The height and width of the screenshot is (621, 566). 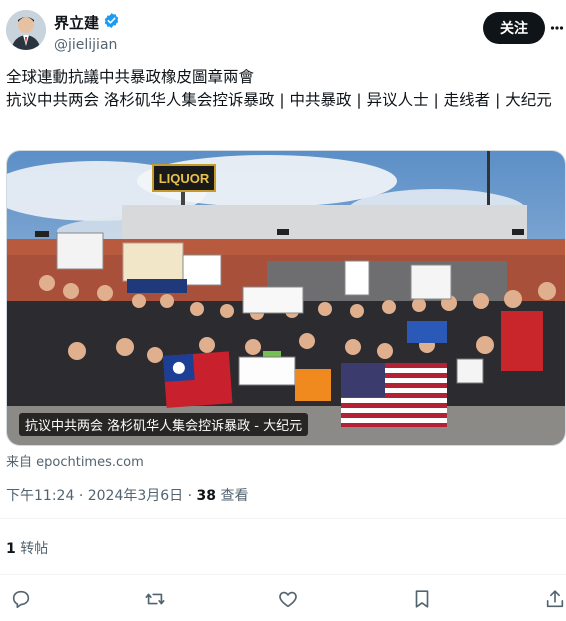 I want to click on repost-label: 转帖, so click(x=34, y=549).